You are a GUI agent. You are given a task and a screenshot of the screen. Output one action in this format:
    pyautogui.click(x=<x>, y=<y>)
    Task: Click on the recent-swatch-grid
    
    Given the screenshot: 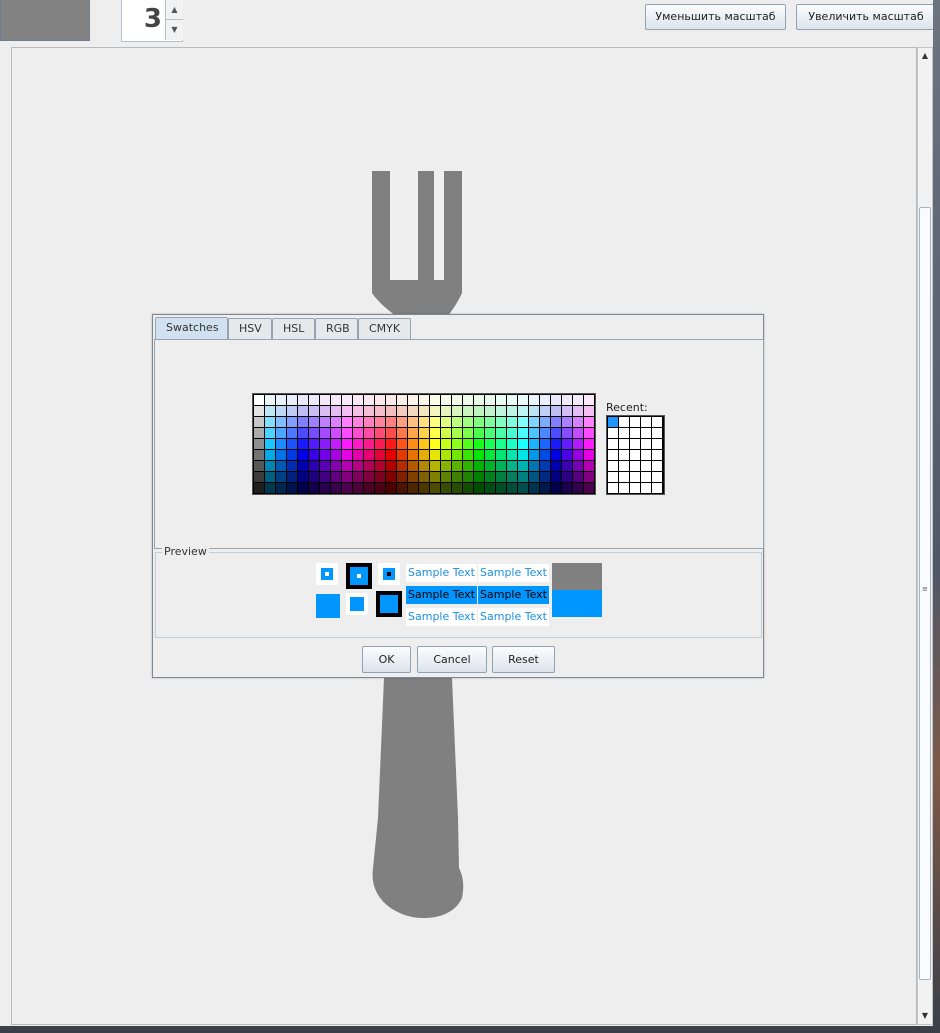 What is the action you would take?
    pyautogui.click(x=635, y=455)
    